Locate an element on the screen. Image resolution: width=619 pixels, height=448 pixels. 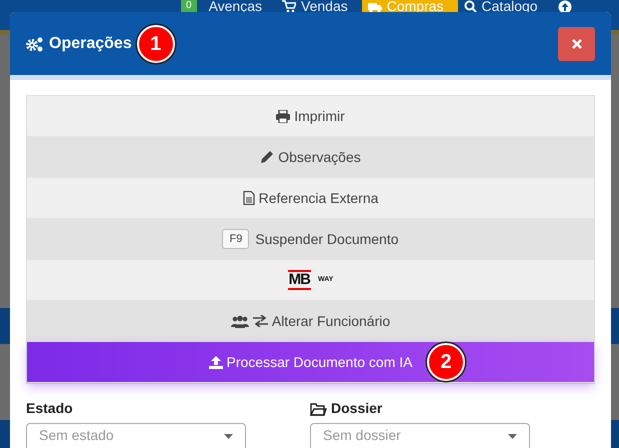
cart-icon is located at coordinates (289, 6).